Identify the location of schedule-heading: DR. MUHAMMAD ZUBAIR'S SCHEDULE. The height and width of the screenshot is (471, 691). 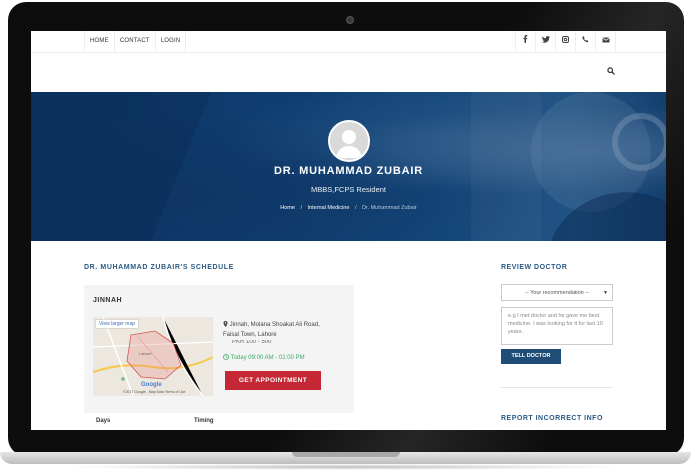
(159, 267).